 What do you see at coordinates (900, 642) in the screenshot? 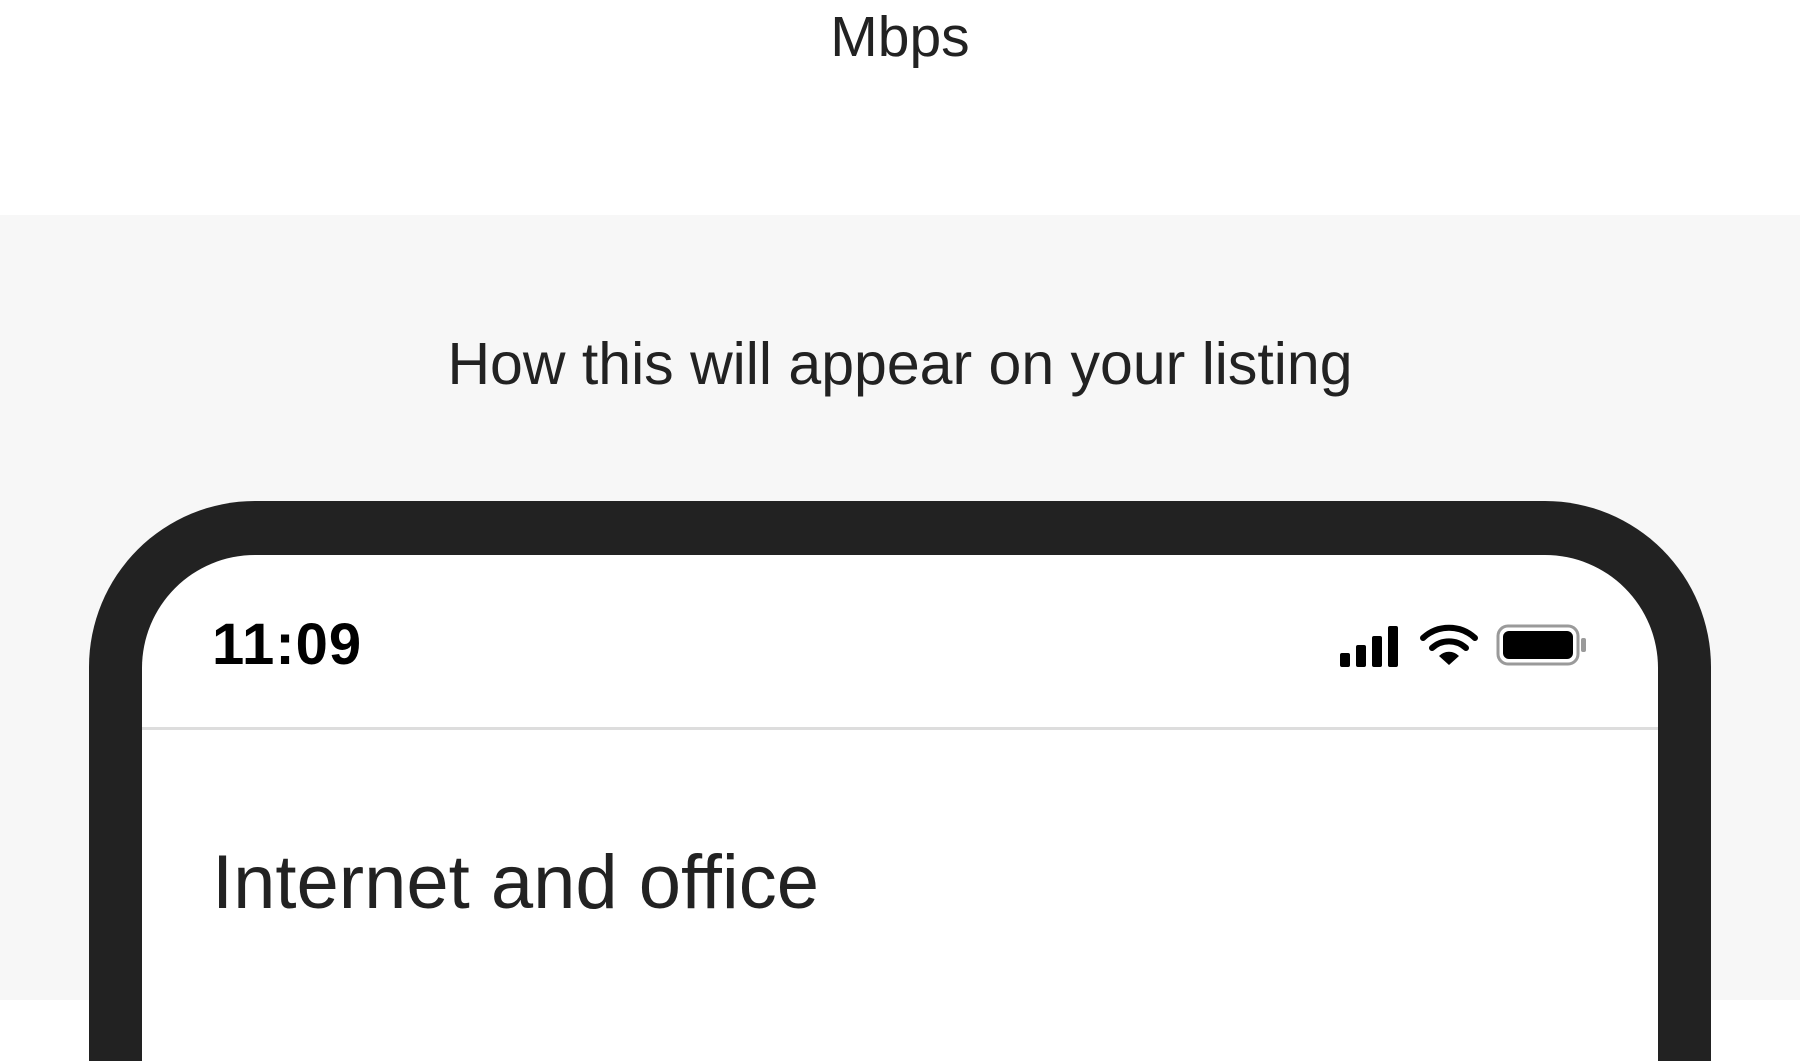
I see `status-bar: 11:09` at bounding box center [900, 642].